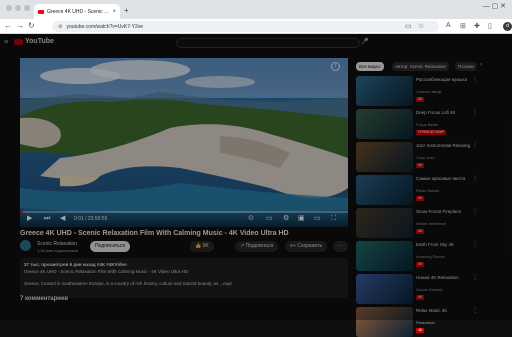 Image resolution: width=512 pixels, height=337 pixels. What do you see at coordinates (425, 322) in the screenshot?
I see `recommendation-channel: Relaxation` at bounding box center [425, 322].